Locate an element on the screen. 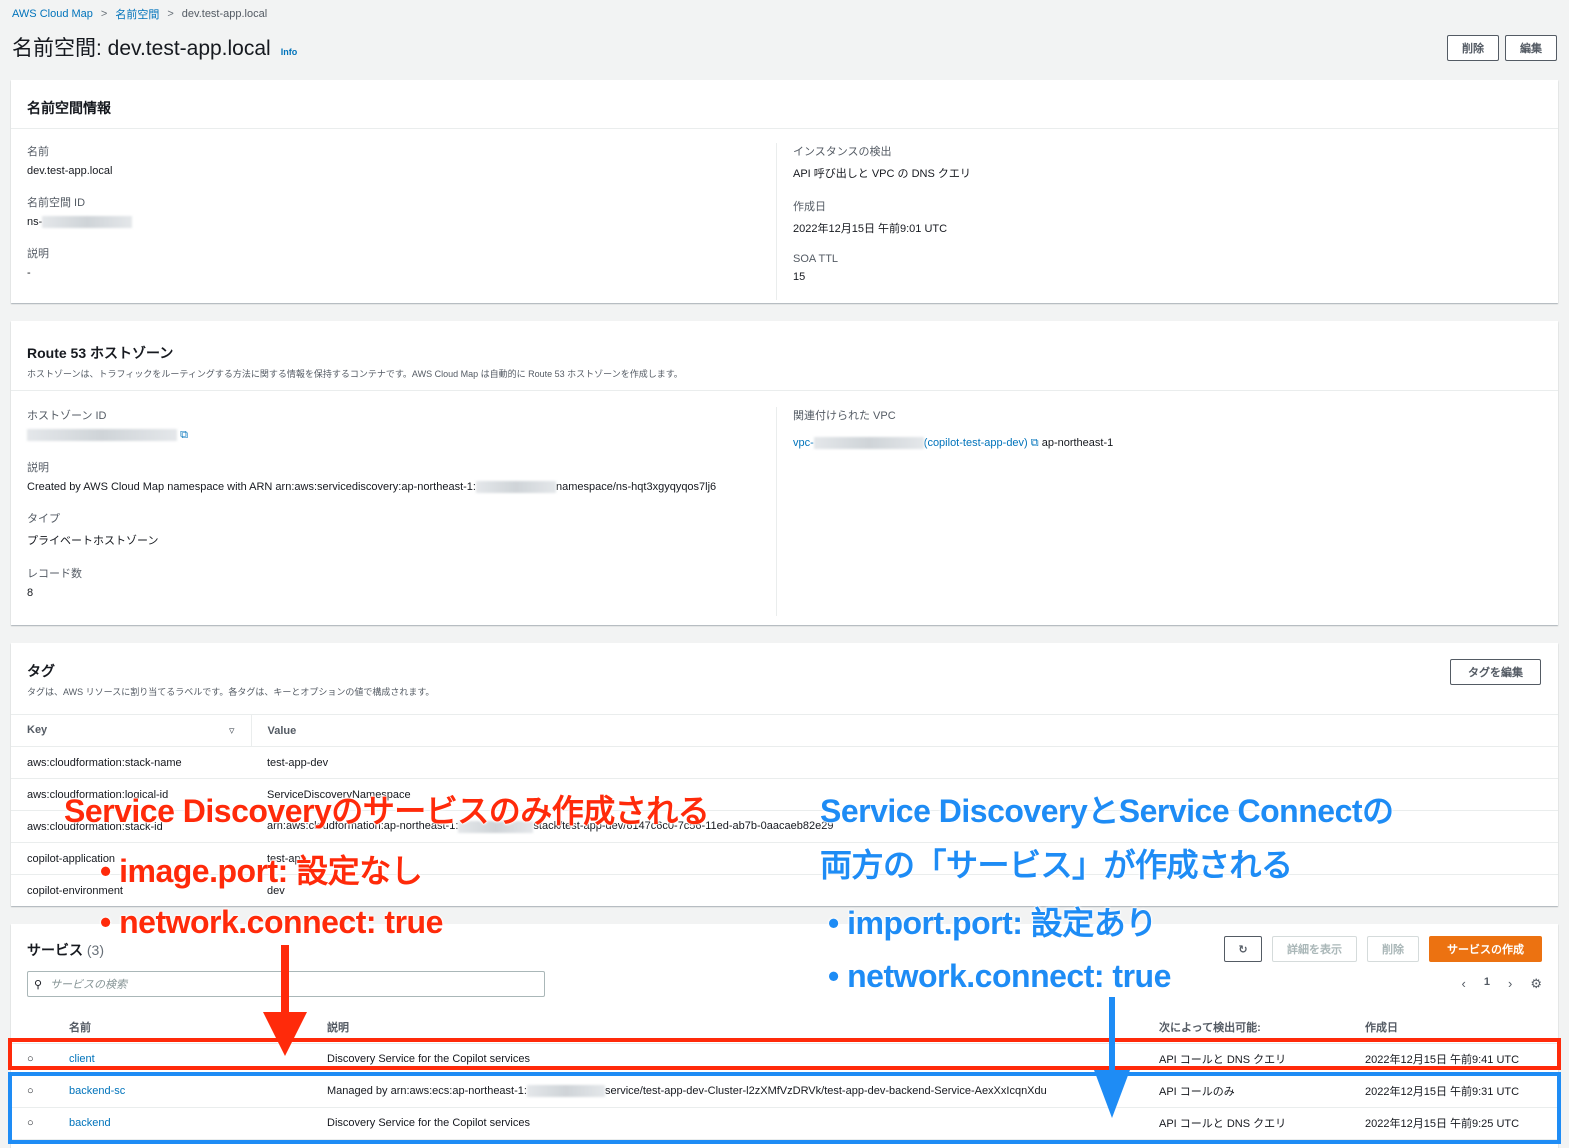  panel-heading: Route 53 ホストゾーン is located at coordinates (100, 353).